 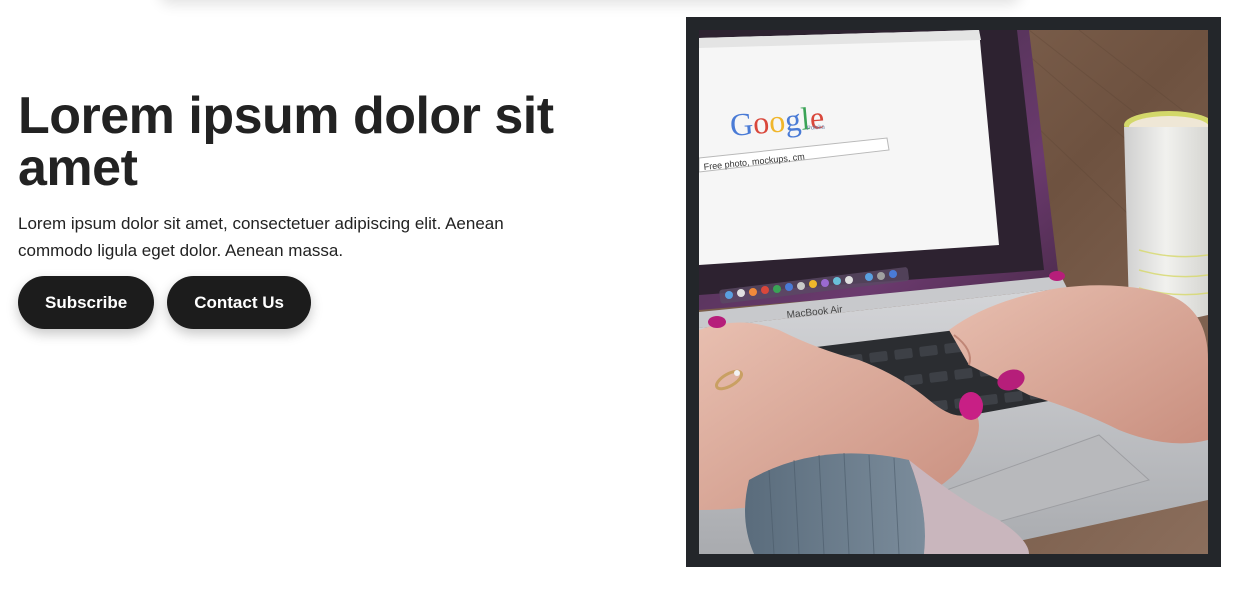 I want to click on contact-us-button: Contact Us, so click(x=239, y=302).